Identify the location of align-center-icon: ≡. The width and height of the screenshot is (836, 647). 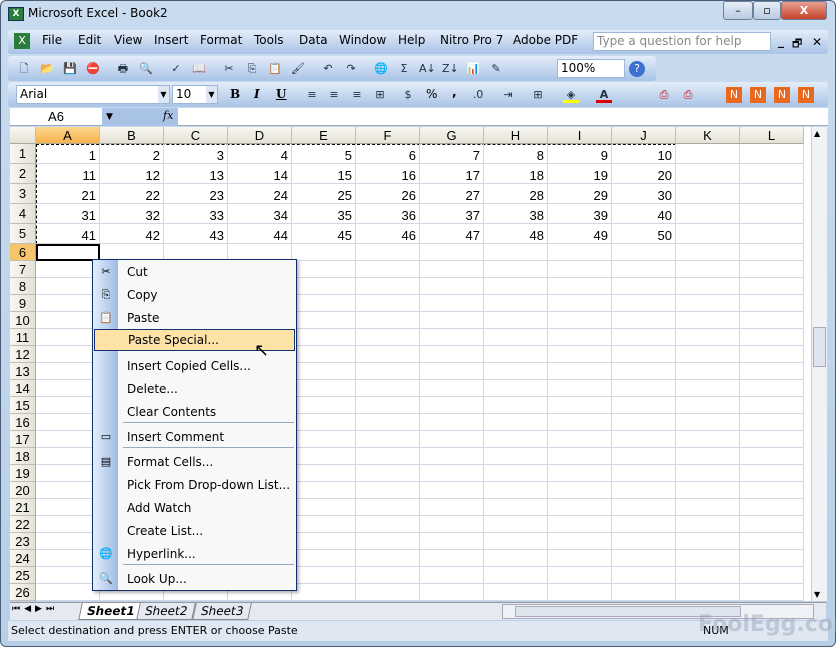
(334, 95).